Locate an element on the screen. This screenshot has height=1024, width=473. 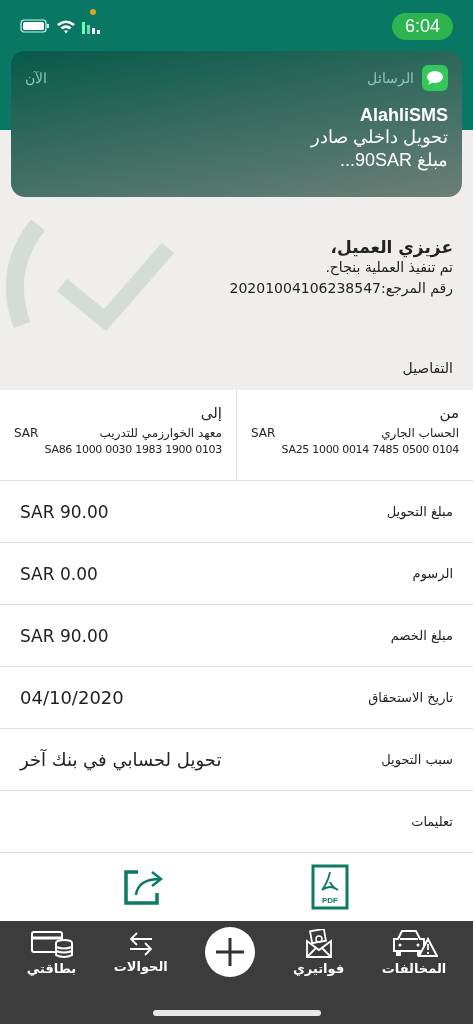
field-label: مبلغ التحويل is located at coordinates (419, 511).